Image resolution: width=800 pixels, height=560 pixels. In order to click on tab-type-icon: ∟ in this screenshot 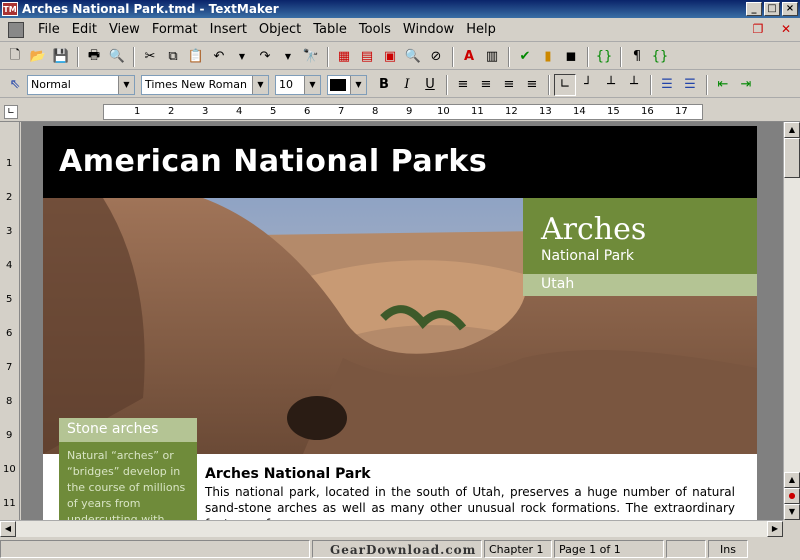, I will do `click(11, 112)`.